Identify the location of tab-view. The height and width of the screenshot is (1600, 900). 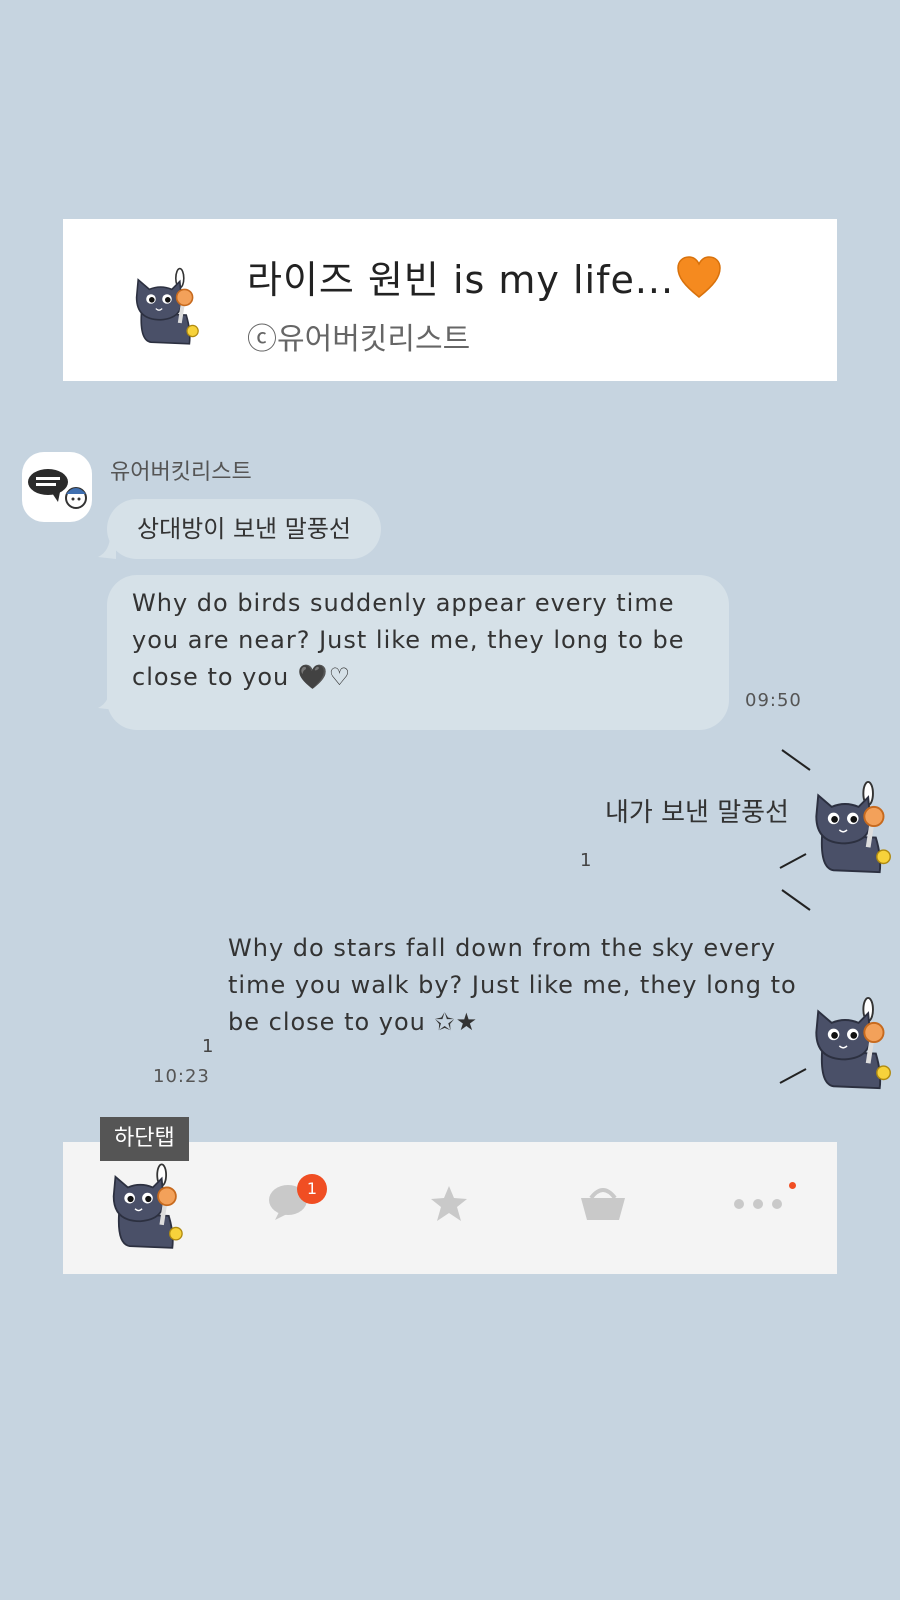
(449, 1208).